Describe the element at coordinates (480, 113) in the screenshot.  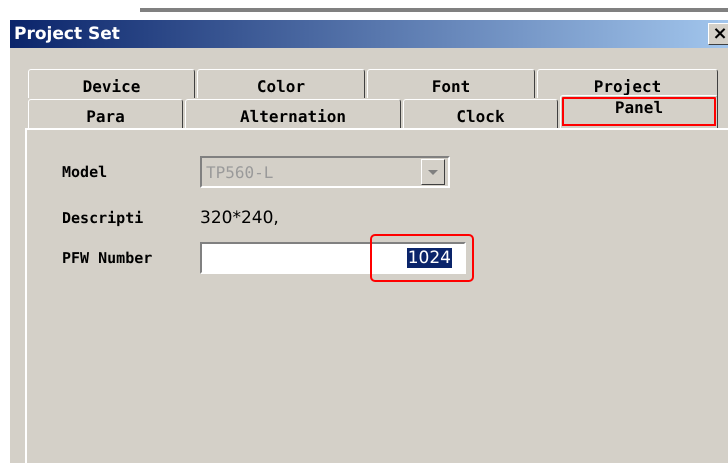
I see `tab: Clock` at that location.